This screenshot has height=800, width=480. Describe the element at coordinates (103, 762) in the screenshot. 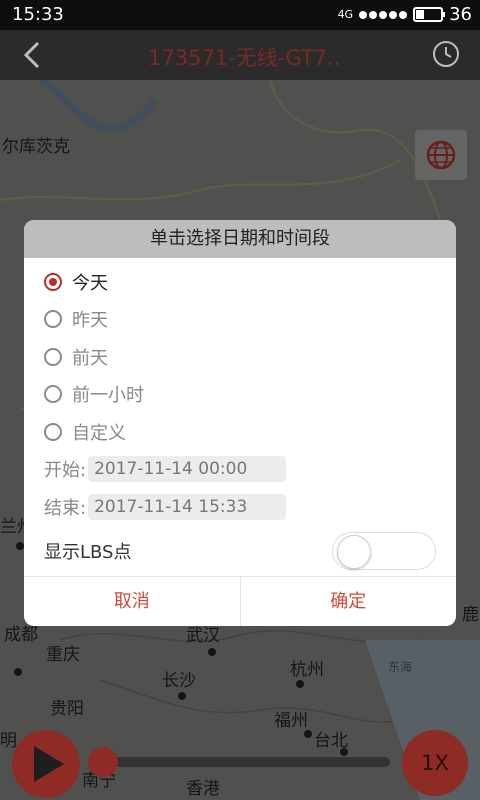

I see `progress-handle` at that location.